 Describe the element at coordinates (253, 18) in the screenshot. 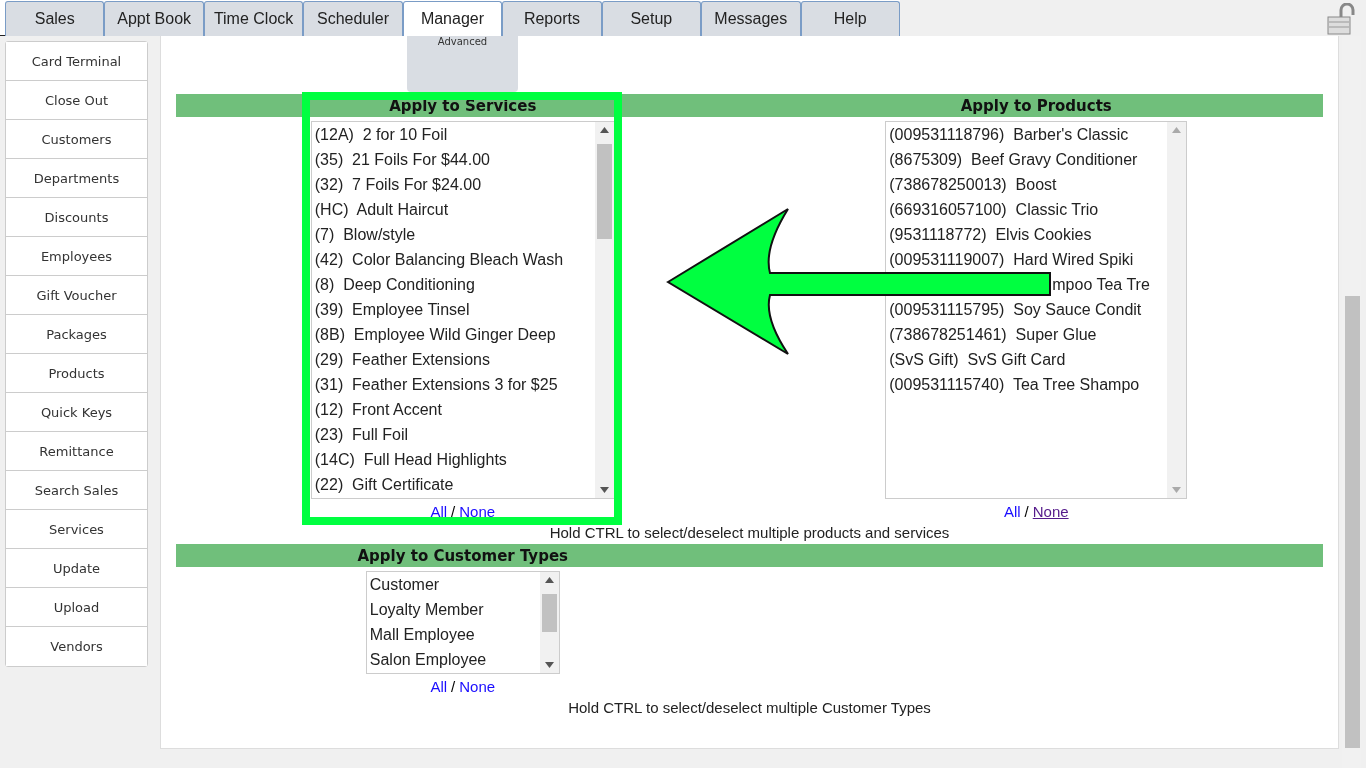

I see `nav-tab: Time Clock` at that location.